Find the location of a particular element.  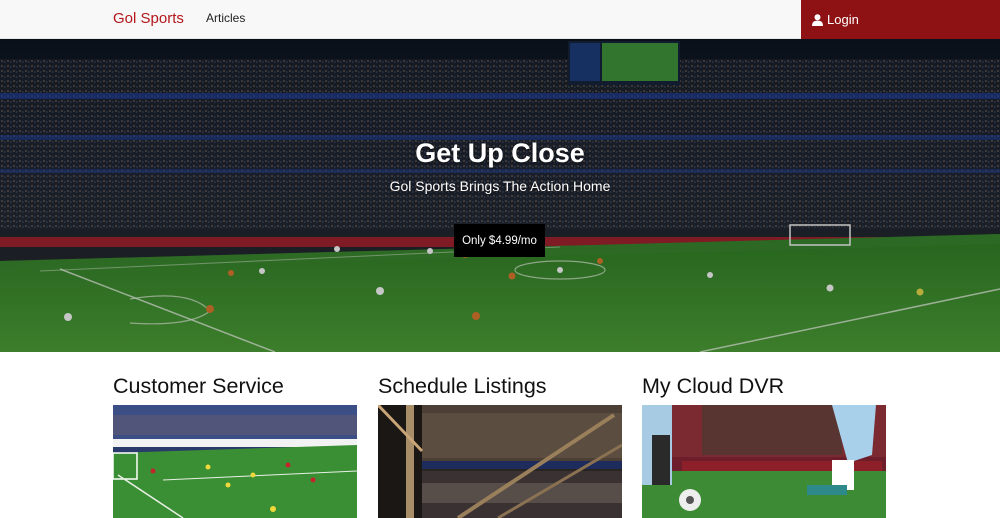

feature-card-my-cloud-dvr: My Cloud DVR is located at coordinates (764, 445).